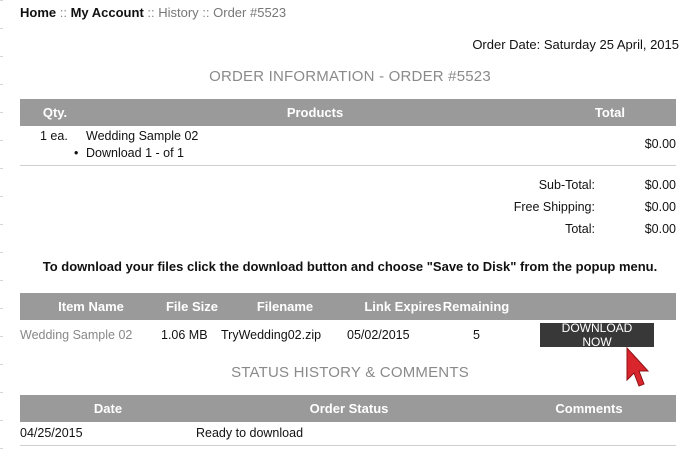  I want to click on shipping-value: $0.00, so click(660, 207).